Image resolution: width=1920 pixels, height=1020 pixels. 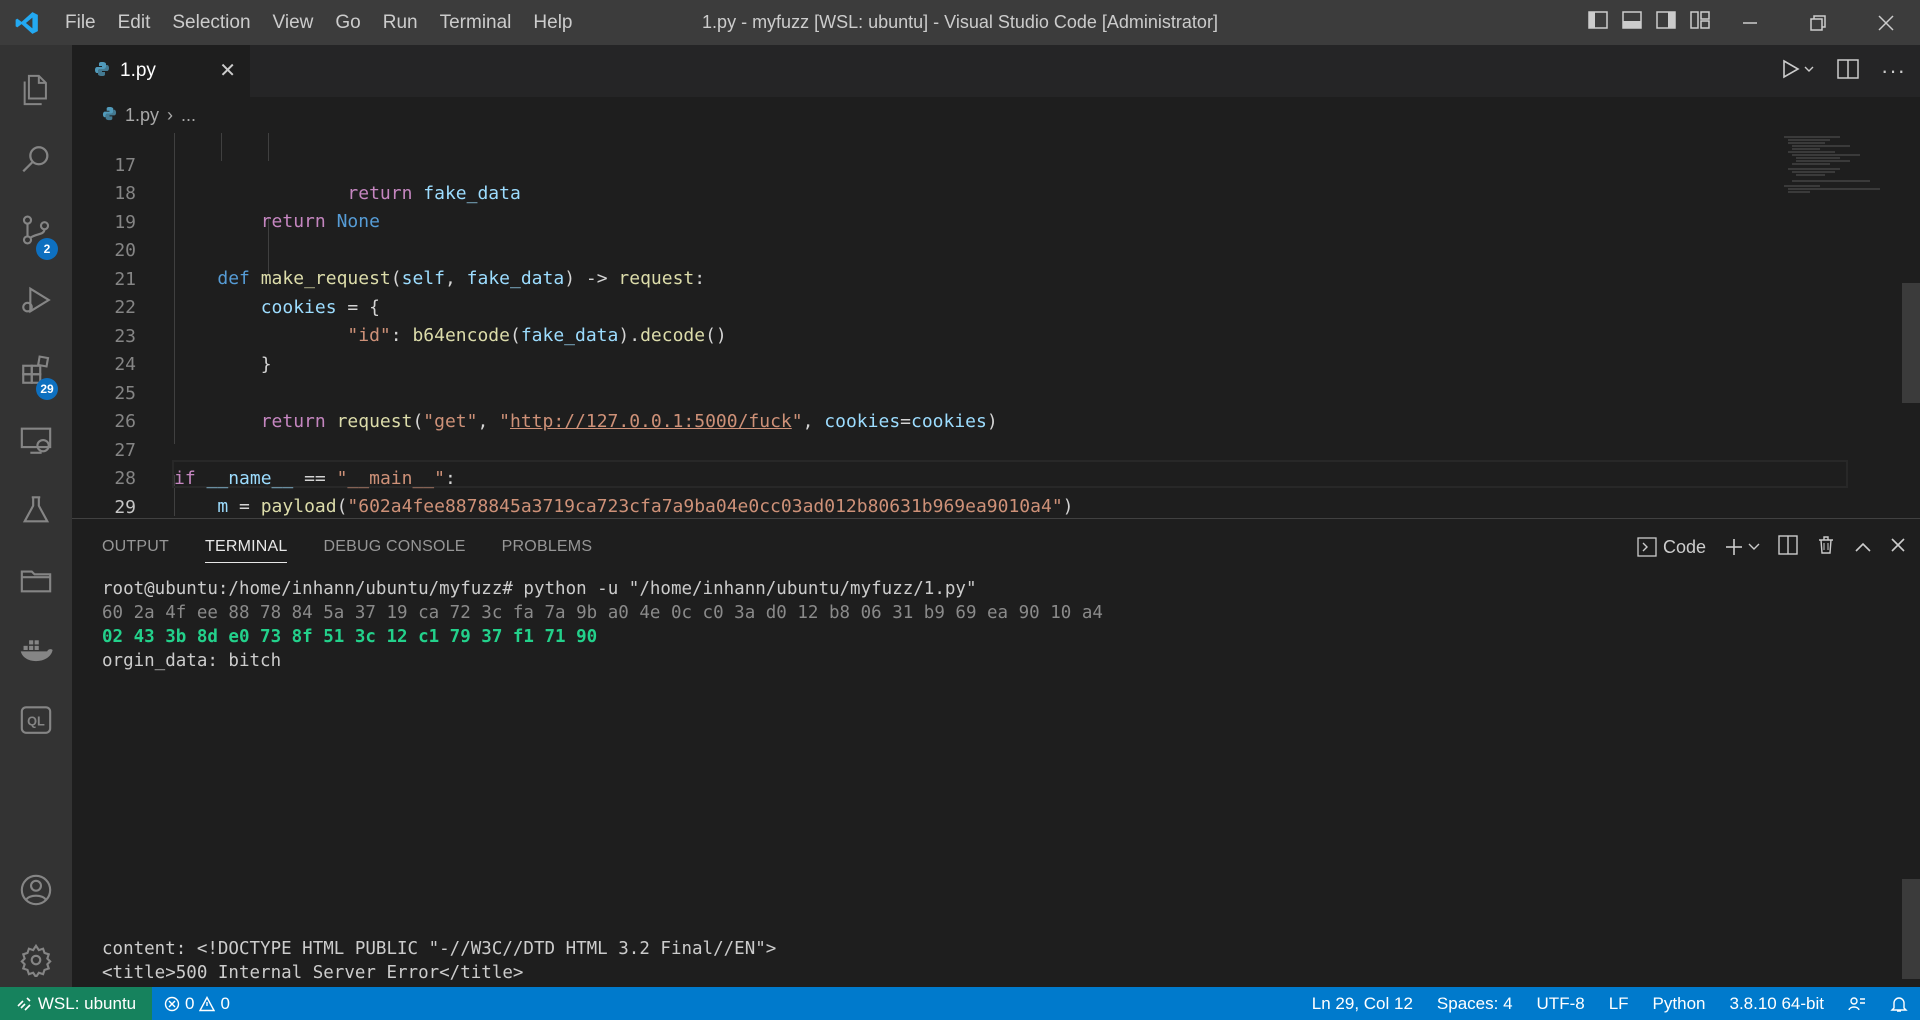 What do you see at coordinates (1899, 1004) in the screenshot?
I see `notifications-bell-icon` at bounding box center [1899, 1004].